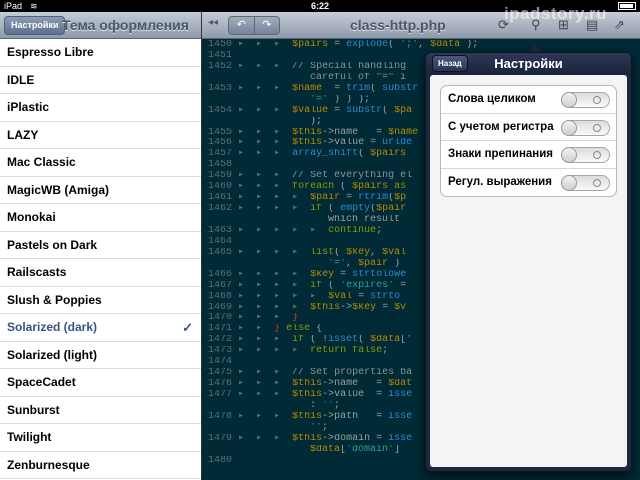 The width and height of the screenshot is (640, 480). I want to click on theme-item: iPlastic, so click(100, 108).